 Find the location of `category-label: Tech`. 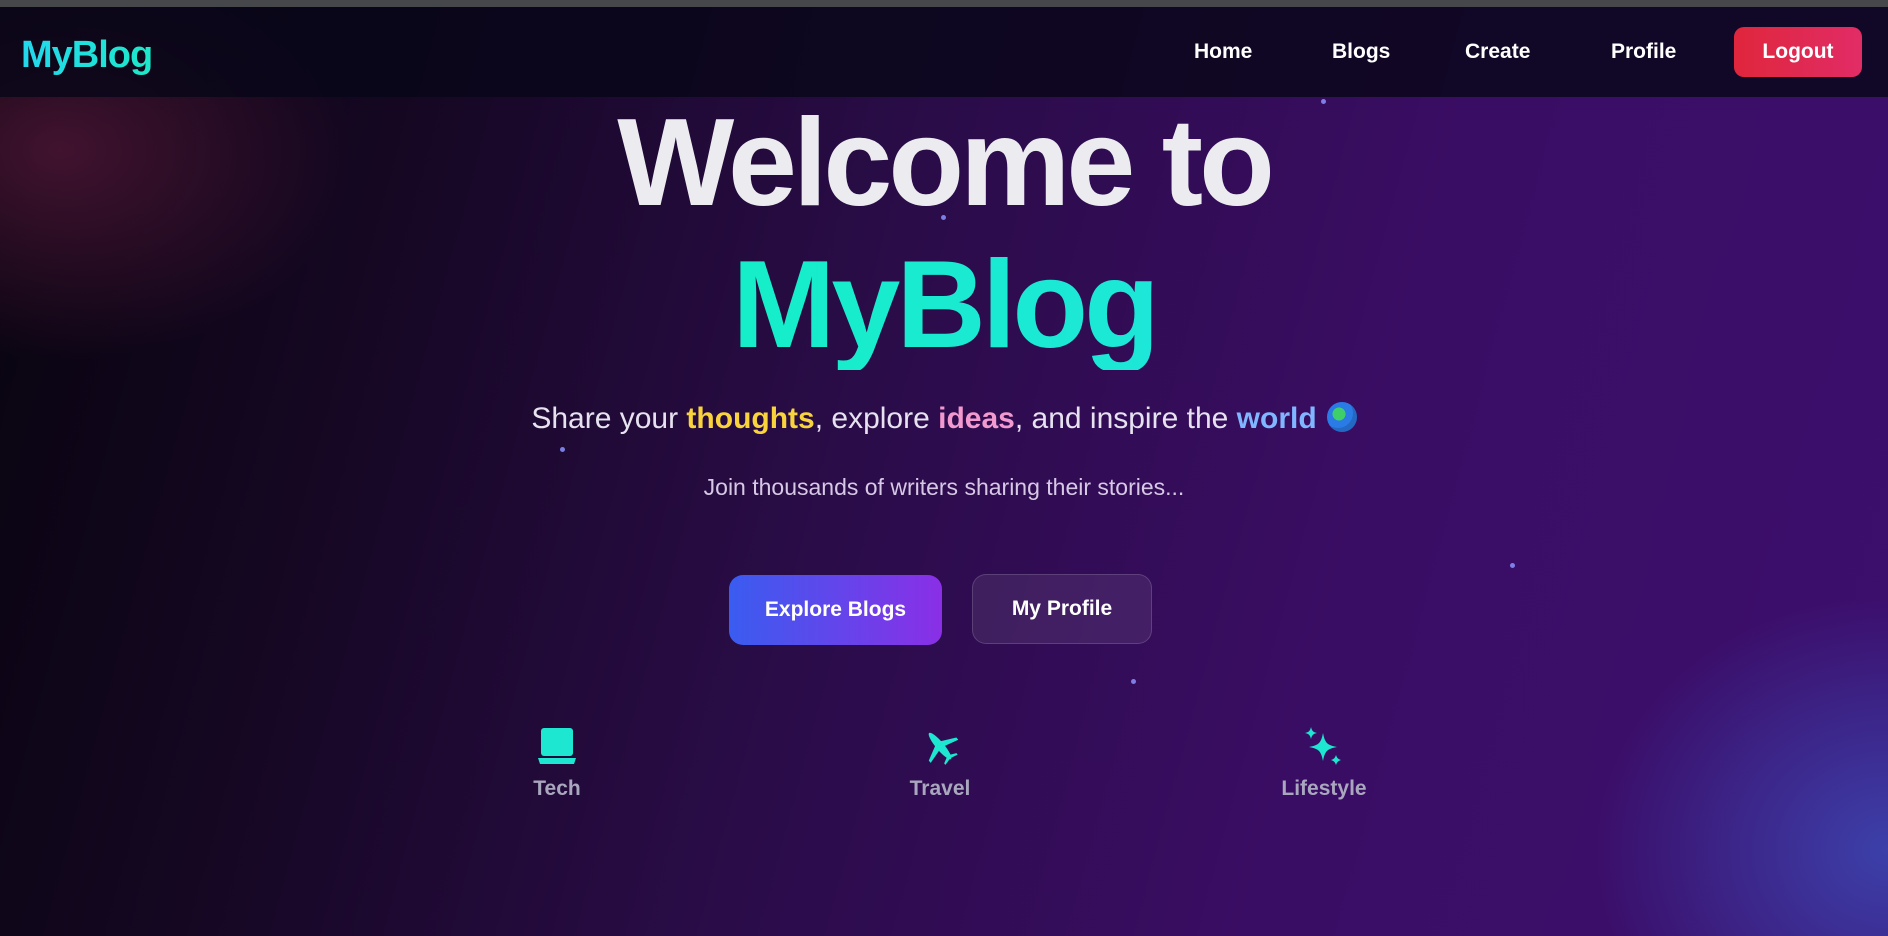

category-label: Tech is located at coordinates (557, 788).